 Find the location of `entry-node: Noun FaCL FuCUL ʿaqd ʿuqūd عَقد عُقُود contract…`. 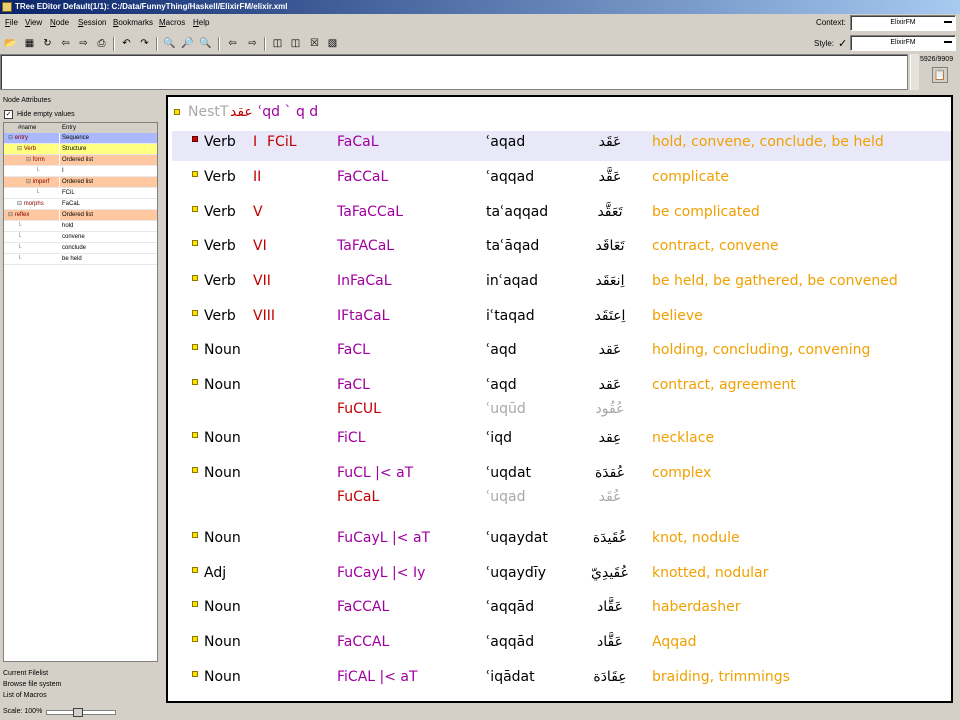

entry-node: Noun FaCL FuCUL ʿaqd ʿuqūd عَقد عُقُود contract… is located at coordinates (561, 397).